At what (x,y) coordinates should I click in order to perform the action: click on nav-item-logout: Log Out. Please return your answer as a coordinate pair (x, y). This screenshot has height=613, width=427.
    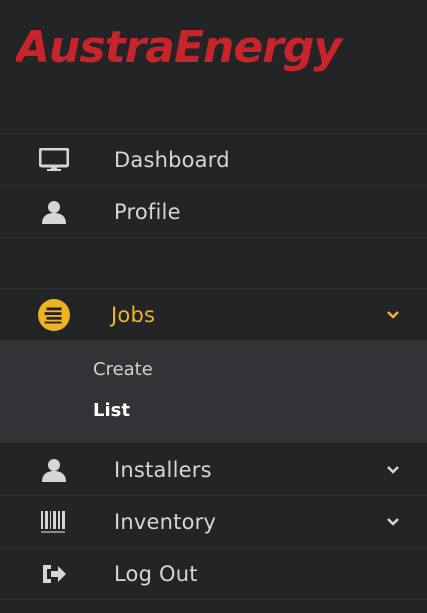
    Looking at the image, I should click on (213, 573).